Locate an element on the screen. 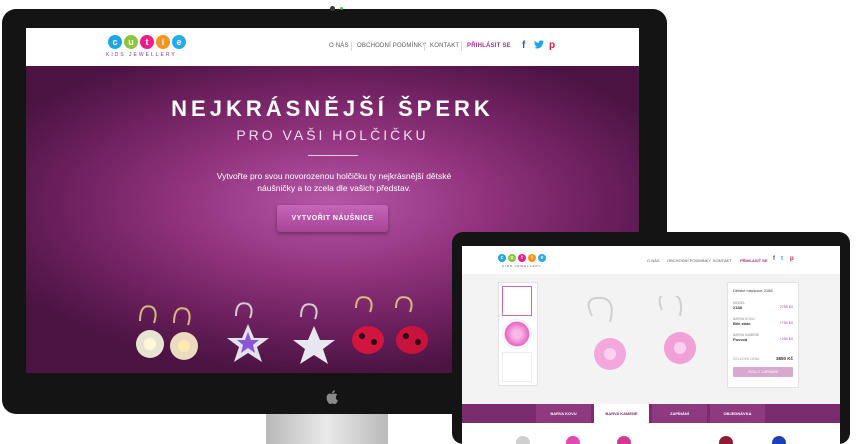 The height and width of the screenshot is (444, 856). tab-stone-color: BARVA KAMENE is located at coordinates (621, 413).